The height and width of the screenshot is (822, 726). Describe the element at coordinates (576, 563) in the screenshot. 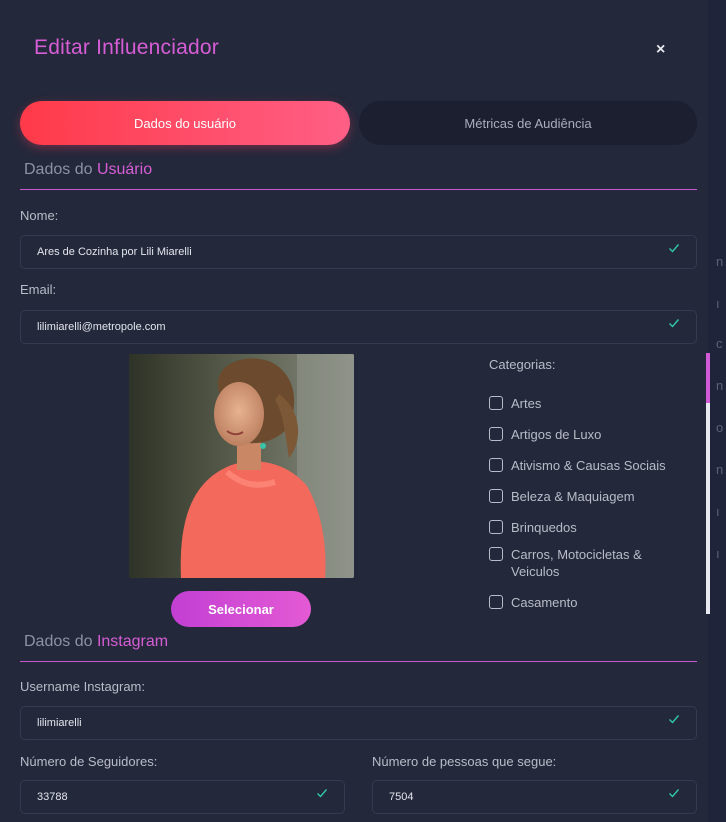

I see `category-label: Carros, Motocicletas & Veiculos` at that location.